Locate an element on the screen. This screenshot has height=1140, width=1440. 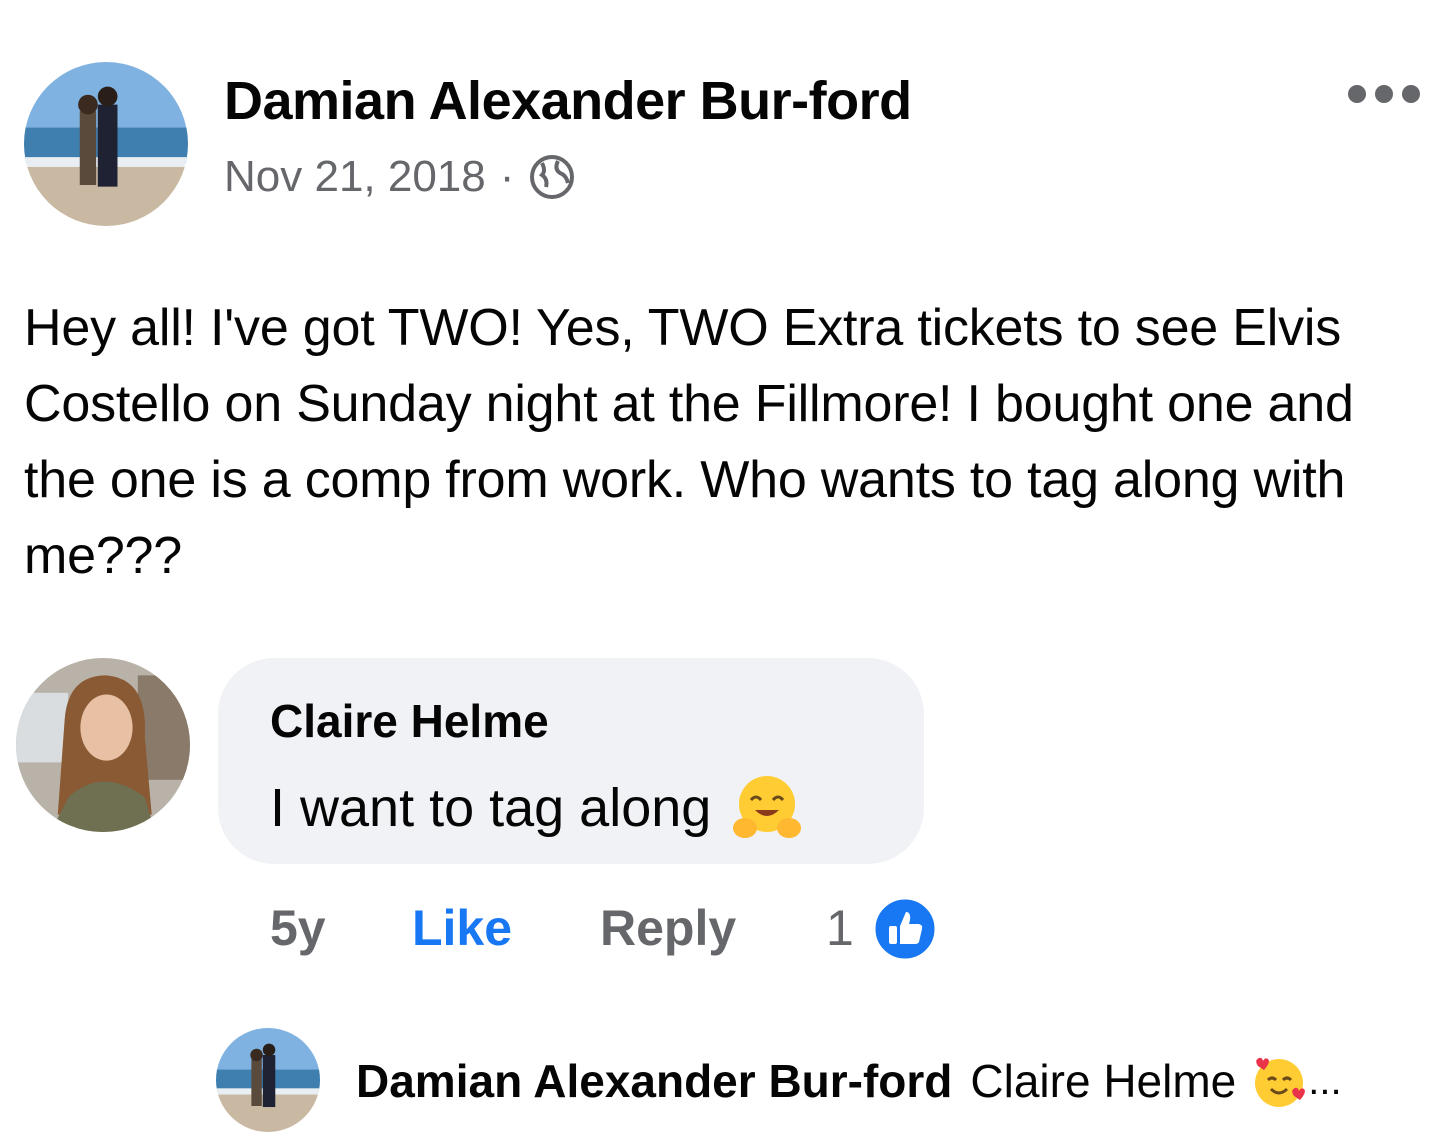
hugging-face-emoji is located at coordinates (767, 808).